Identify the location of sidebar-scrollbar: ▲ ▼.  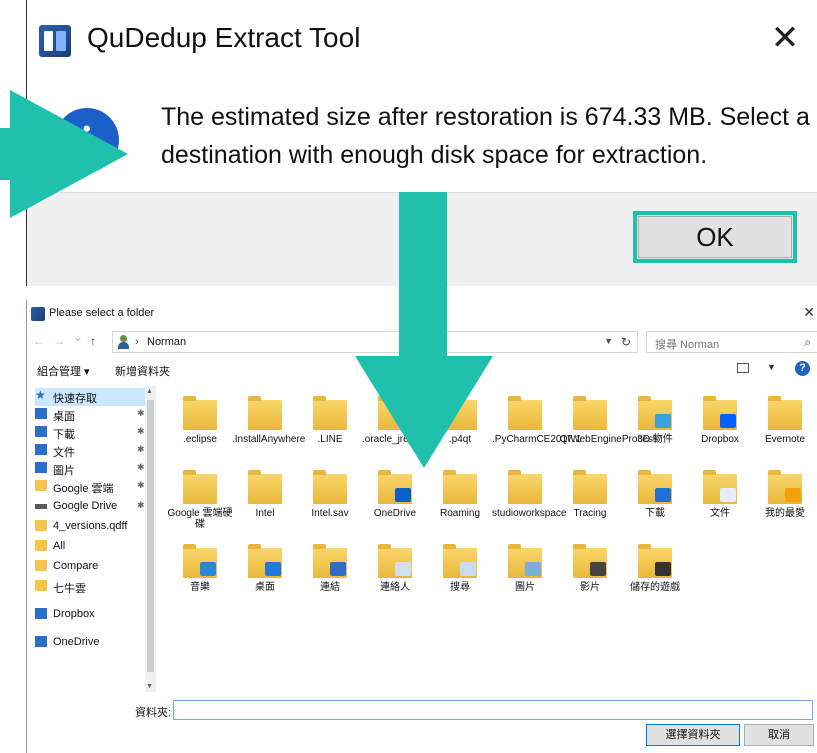
(150, 539).